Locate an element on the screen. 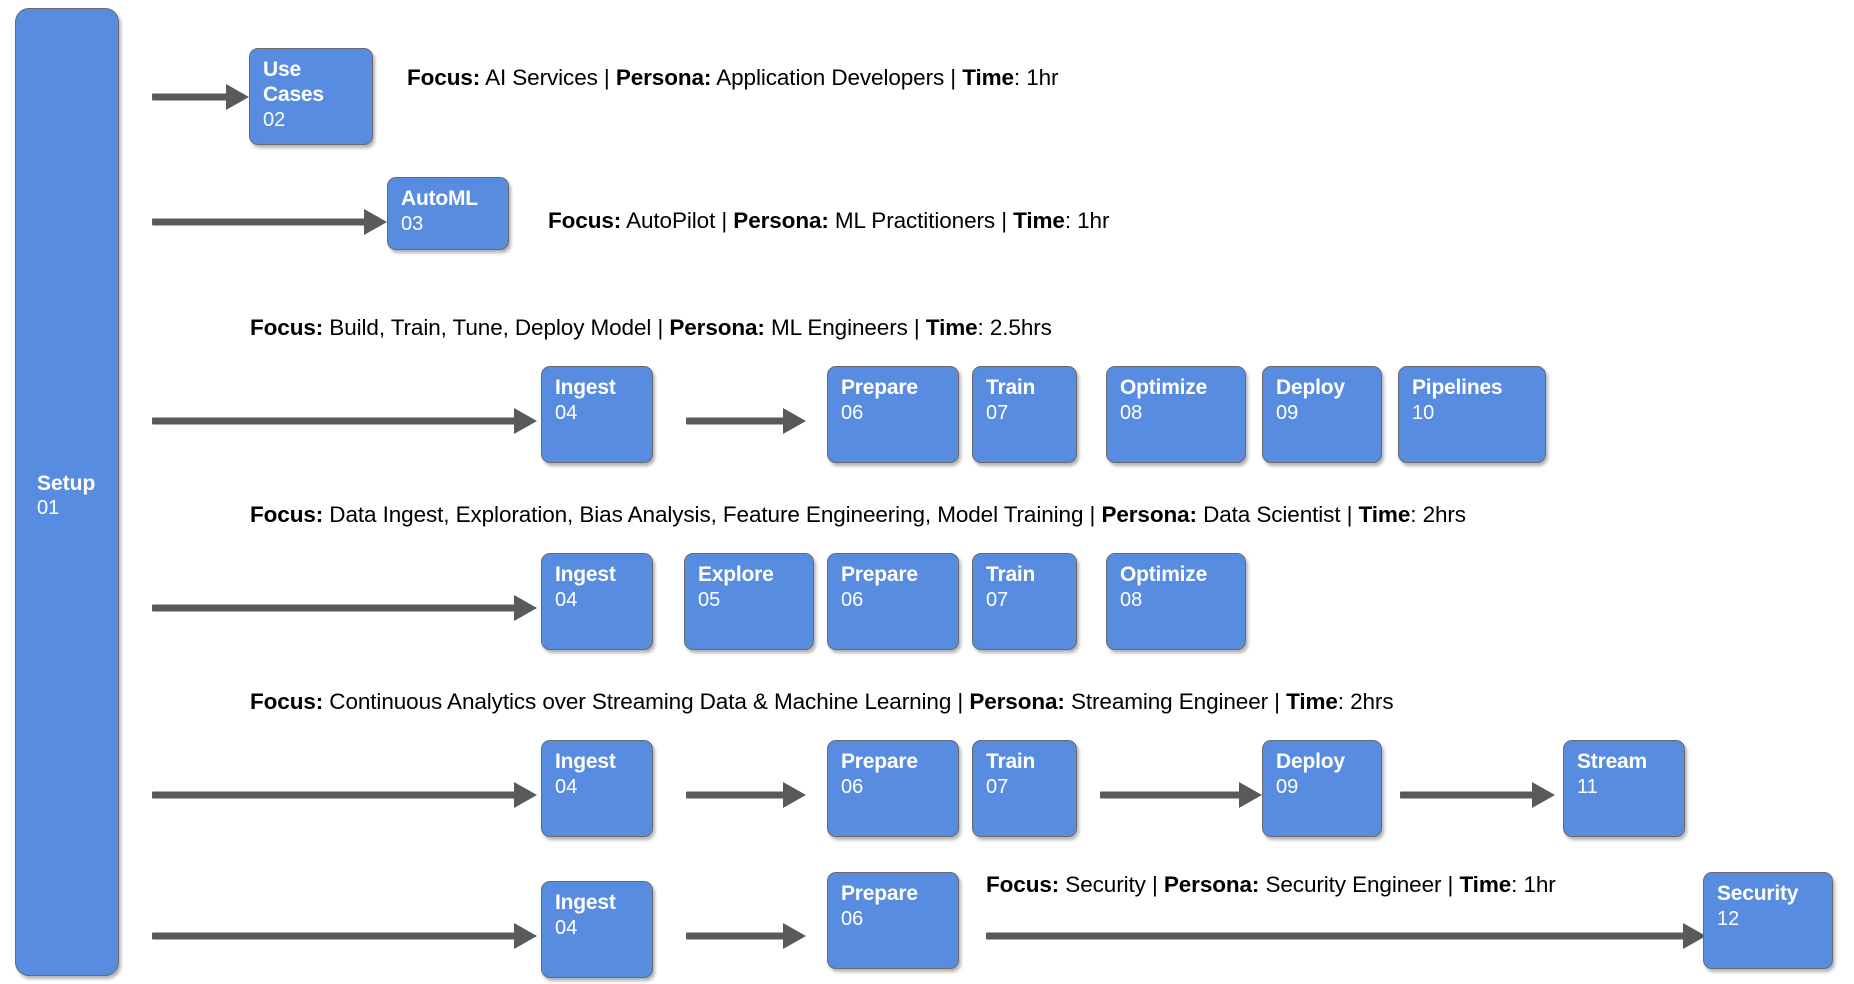 Image resolution: width=1854 pixels, height=984 pixels. node-setup: Setup 01 is located at coordinates (67, 492).